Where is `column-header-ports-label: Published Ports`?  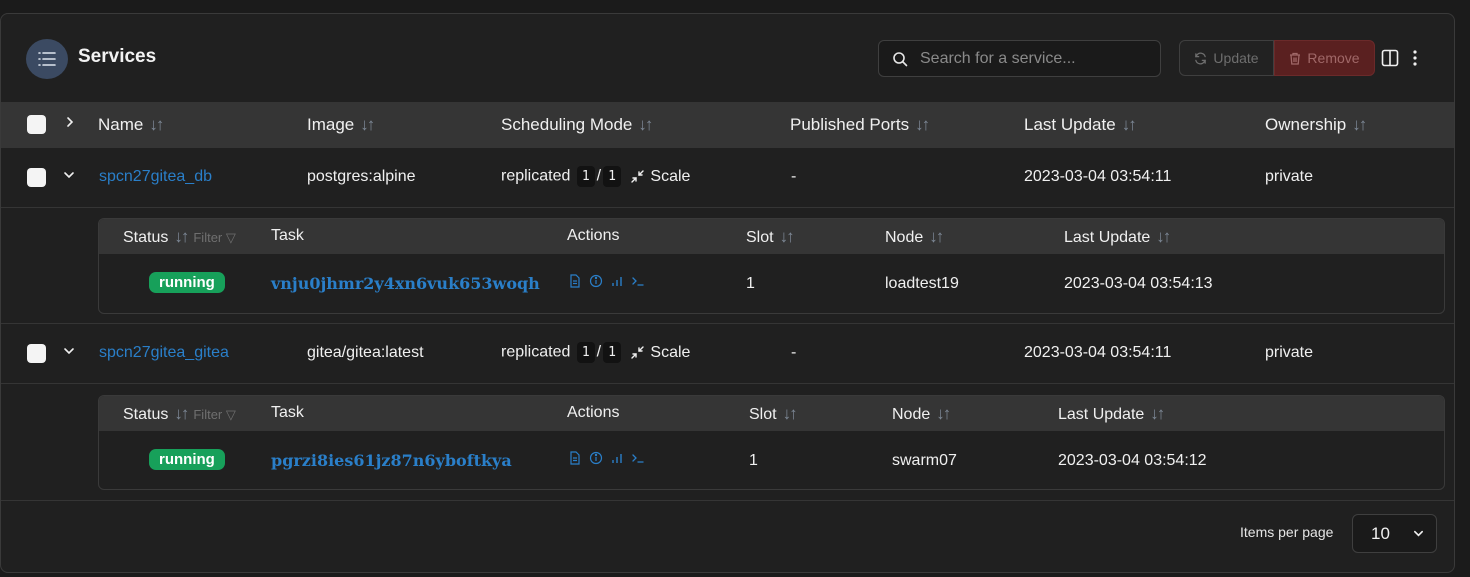
column-header-ports-label: Published Ports is located at coordinates (850, 124).